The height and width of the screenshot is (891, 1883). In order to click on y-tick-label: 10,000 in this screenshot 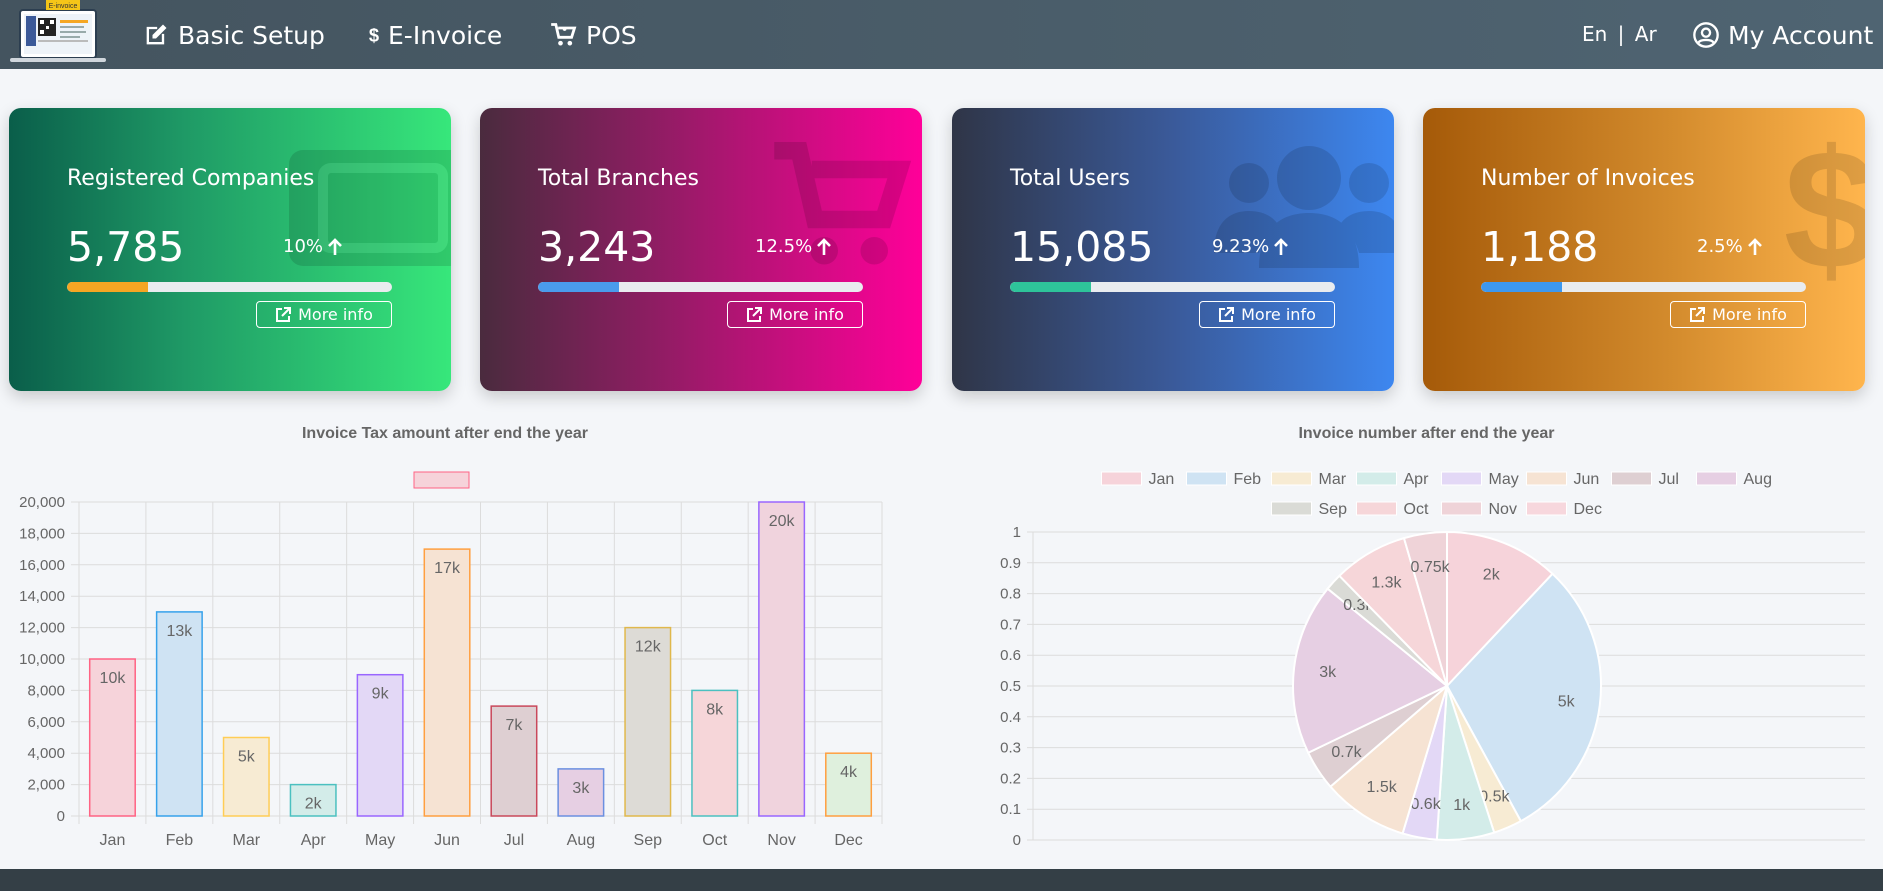, I will do `click(42, 659)`.